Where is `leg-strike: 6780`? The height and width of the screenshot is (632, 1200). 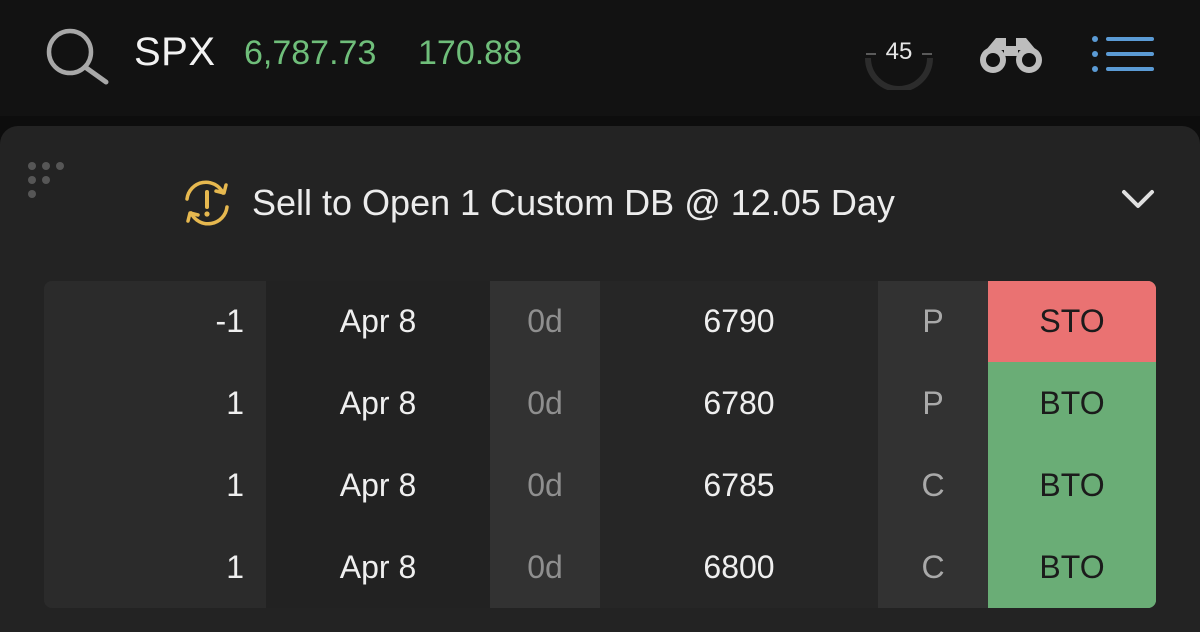 leg-strike: 6780 is located at coordinates (739, 403).